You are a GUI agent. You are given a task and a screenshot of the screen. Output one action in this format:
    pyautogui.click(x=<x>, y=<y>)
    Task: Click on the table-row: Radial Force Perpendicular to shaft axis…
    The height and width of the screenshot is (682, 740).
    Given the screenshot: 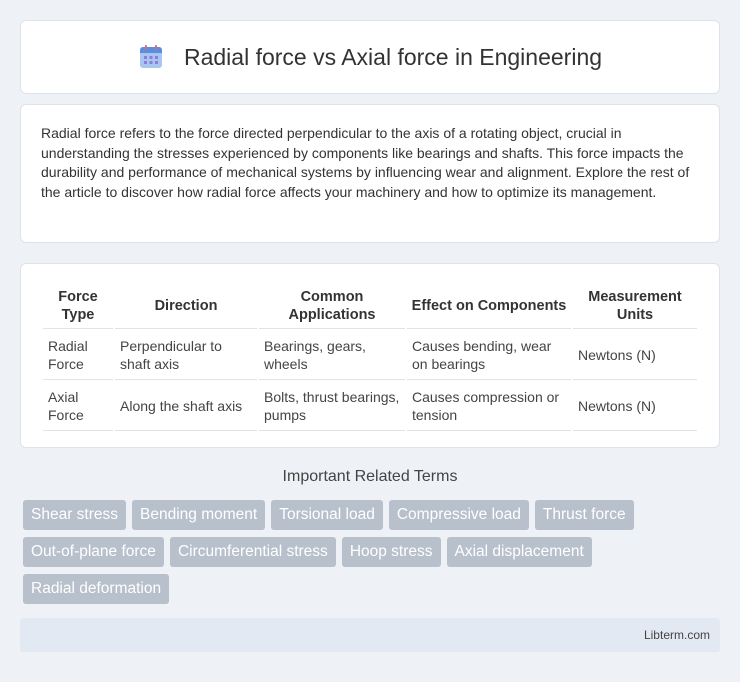 What is the action you would take?
    pyautogui.click(x=370, y=355)
    